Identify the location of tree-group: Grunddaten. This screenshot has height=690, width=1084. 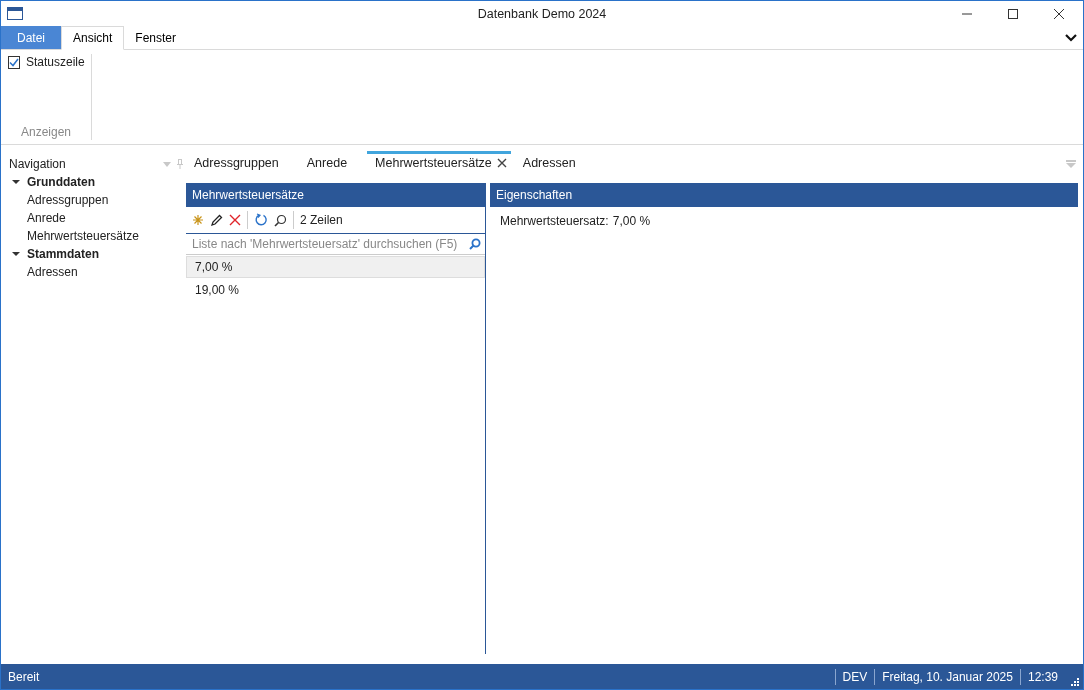
(97, 182).